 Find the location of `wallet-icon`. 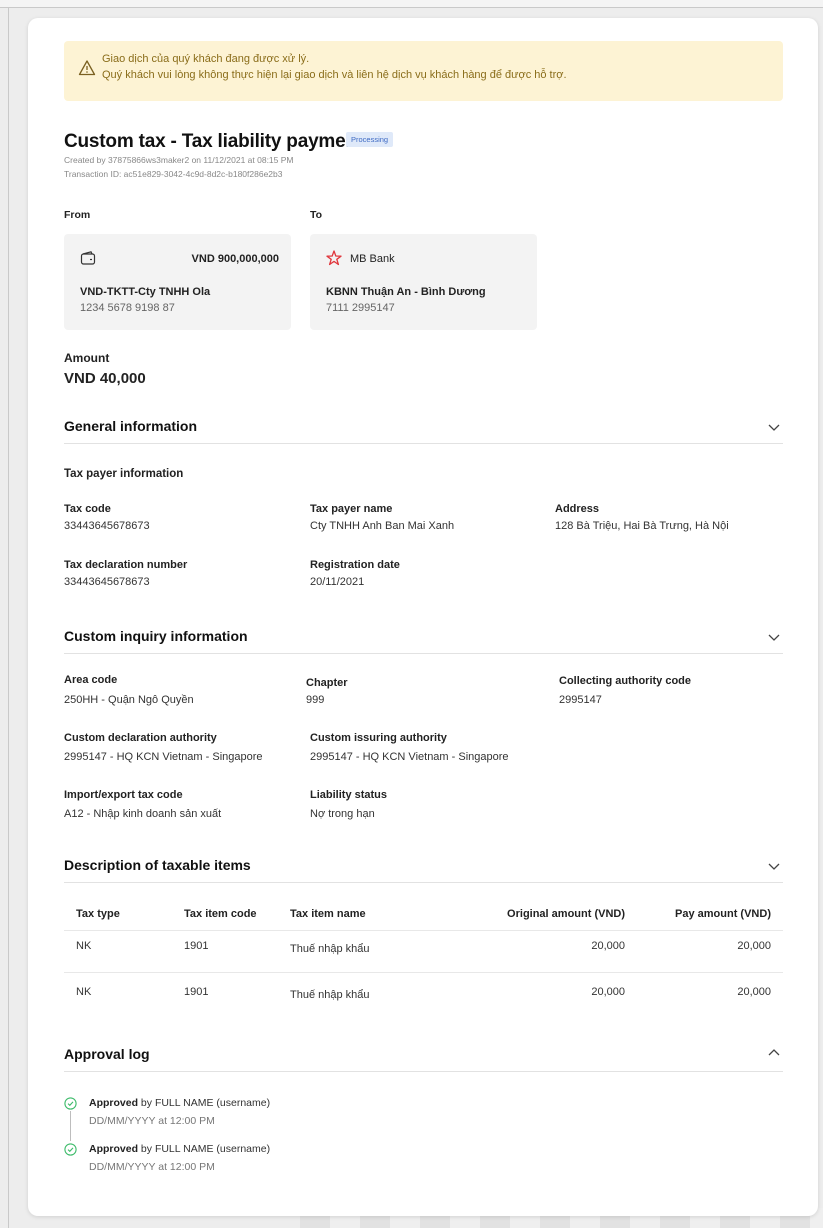

wallet-icon is located at coordinates (88, 258).